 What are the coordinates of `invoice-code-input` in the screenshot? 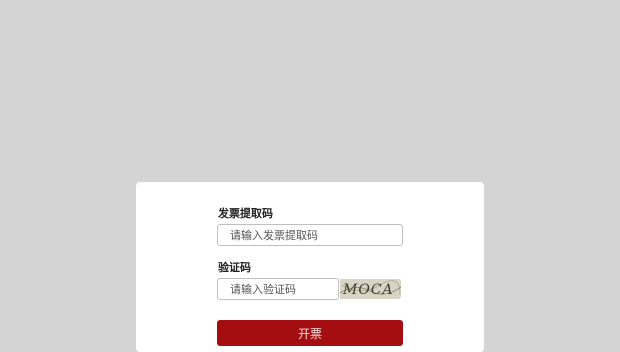 It's located at (310, 235).